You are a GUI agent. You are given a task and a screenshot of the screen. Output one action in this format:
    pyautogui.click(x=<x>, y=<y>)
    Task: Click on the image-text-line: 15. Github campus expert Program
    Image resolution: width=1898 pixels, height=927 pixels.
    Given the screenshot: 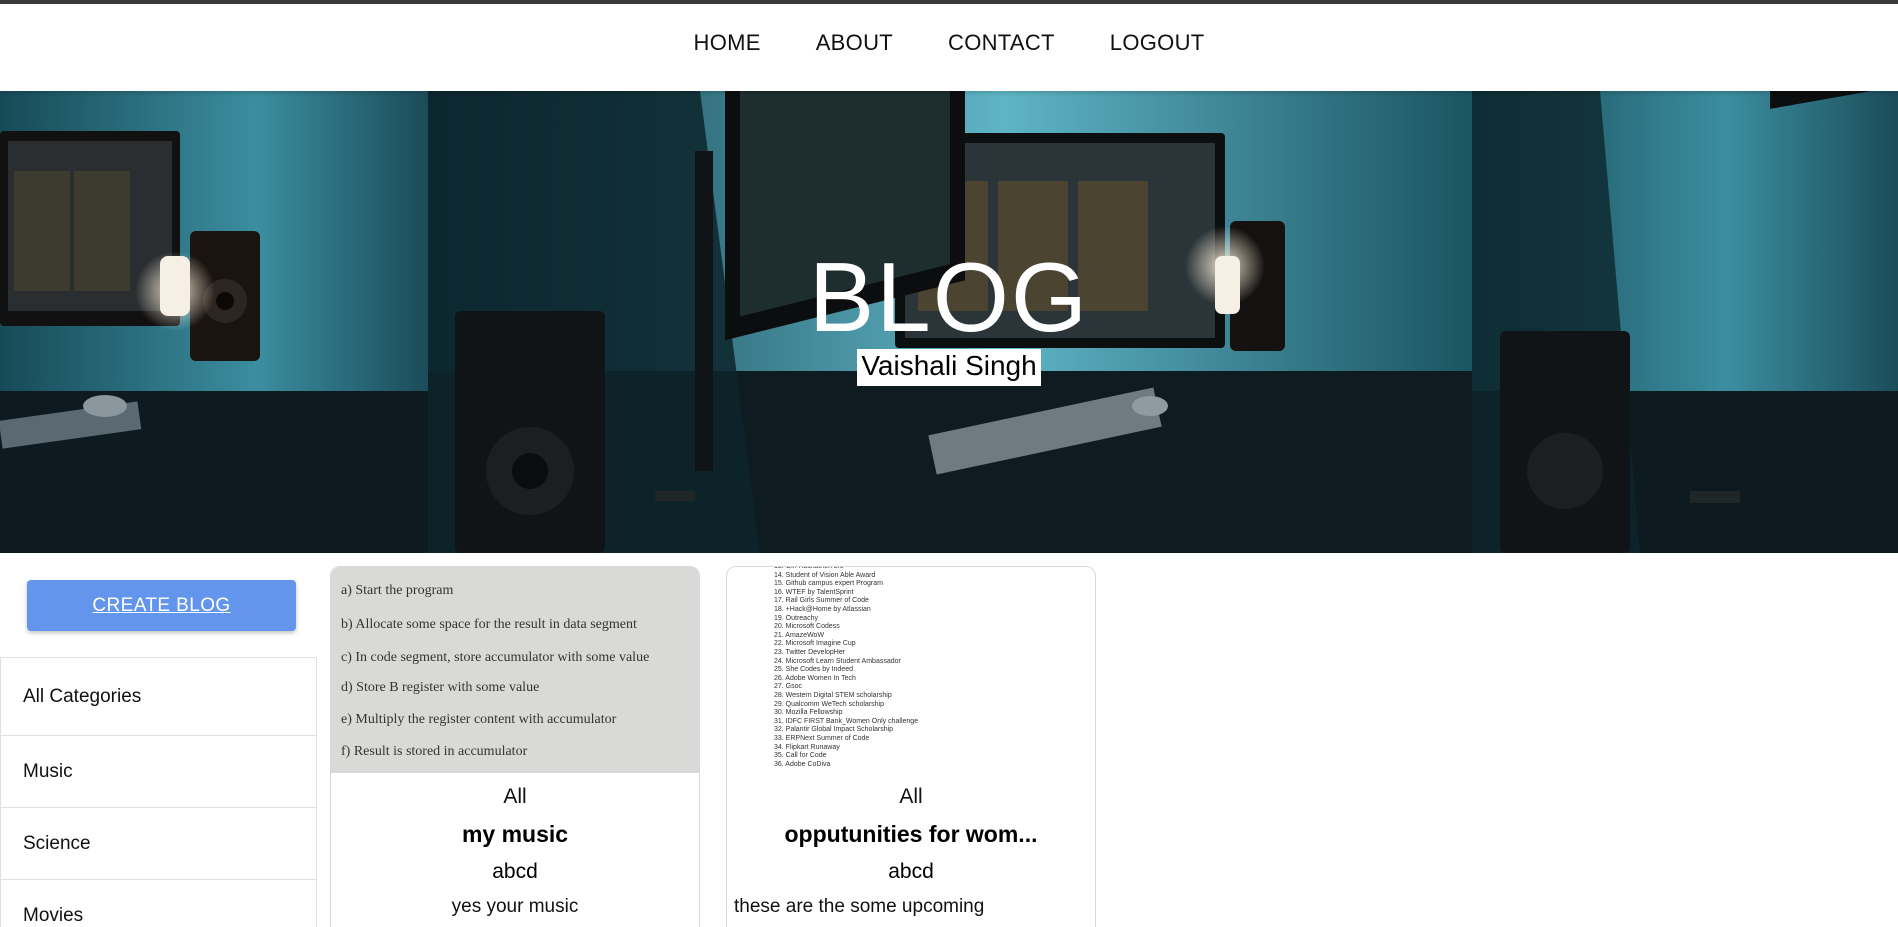 What is the action you would take?
    pyautogui.click(x=828, y=584)
    